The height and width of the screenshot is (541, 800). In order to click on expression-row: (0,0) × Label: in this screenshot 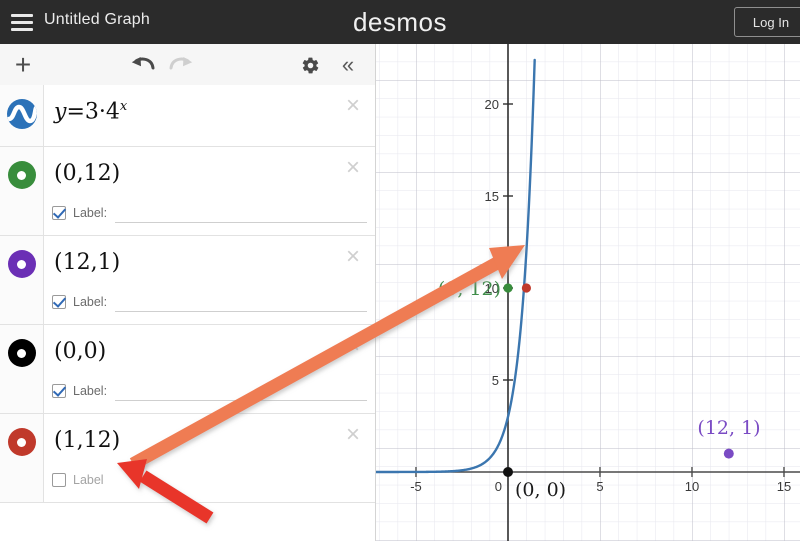, I will do `click(187, 369)`.